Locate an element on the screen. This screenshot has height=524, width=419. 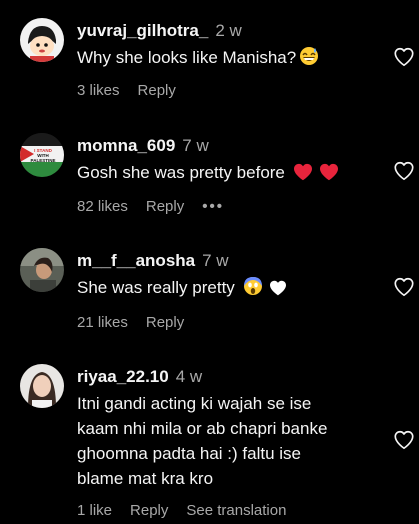
comment-text-line: ghoomna padta hai :) faltu ise is located at coordinates (189, 453).